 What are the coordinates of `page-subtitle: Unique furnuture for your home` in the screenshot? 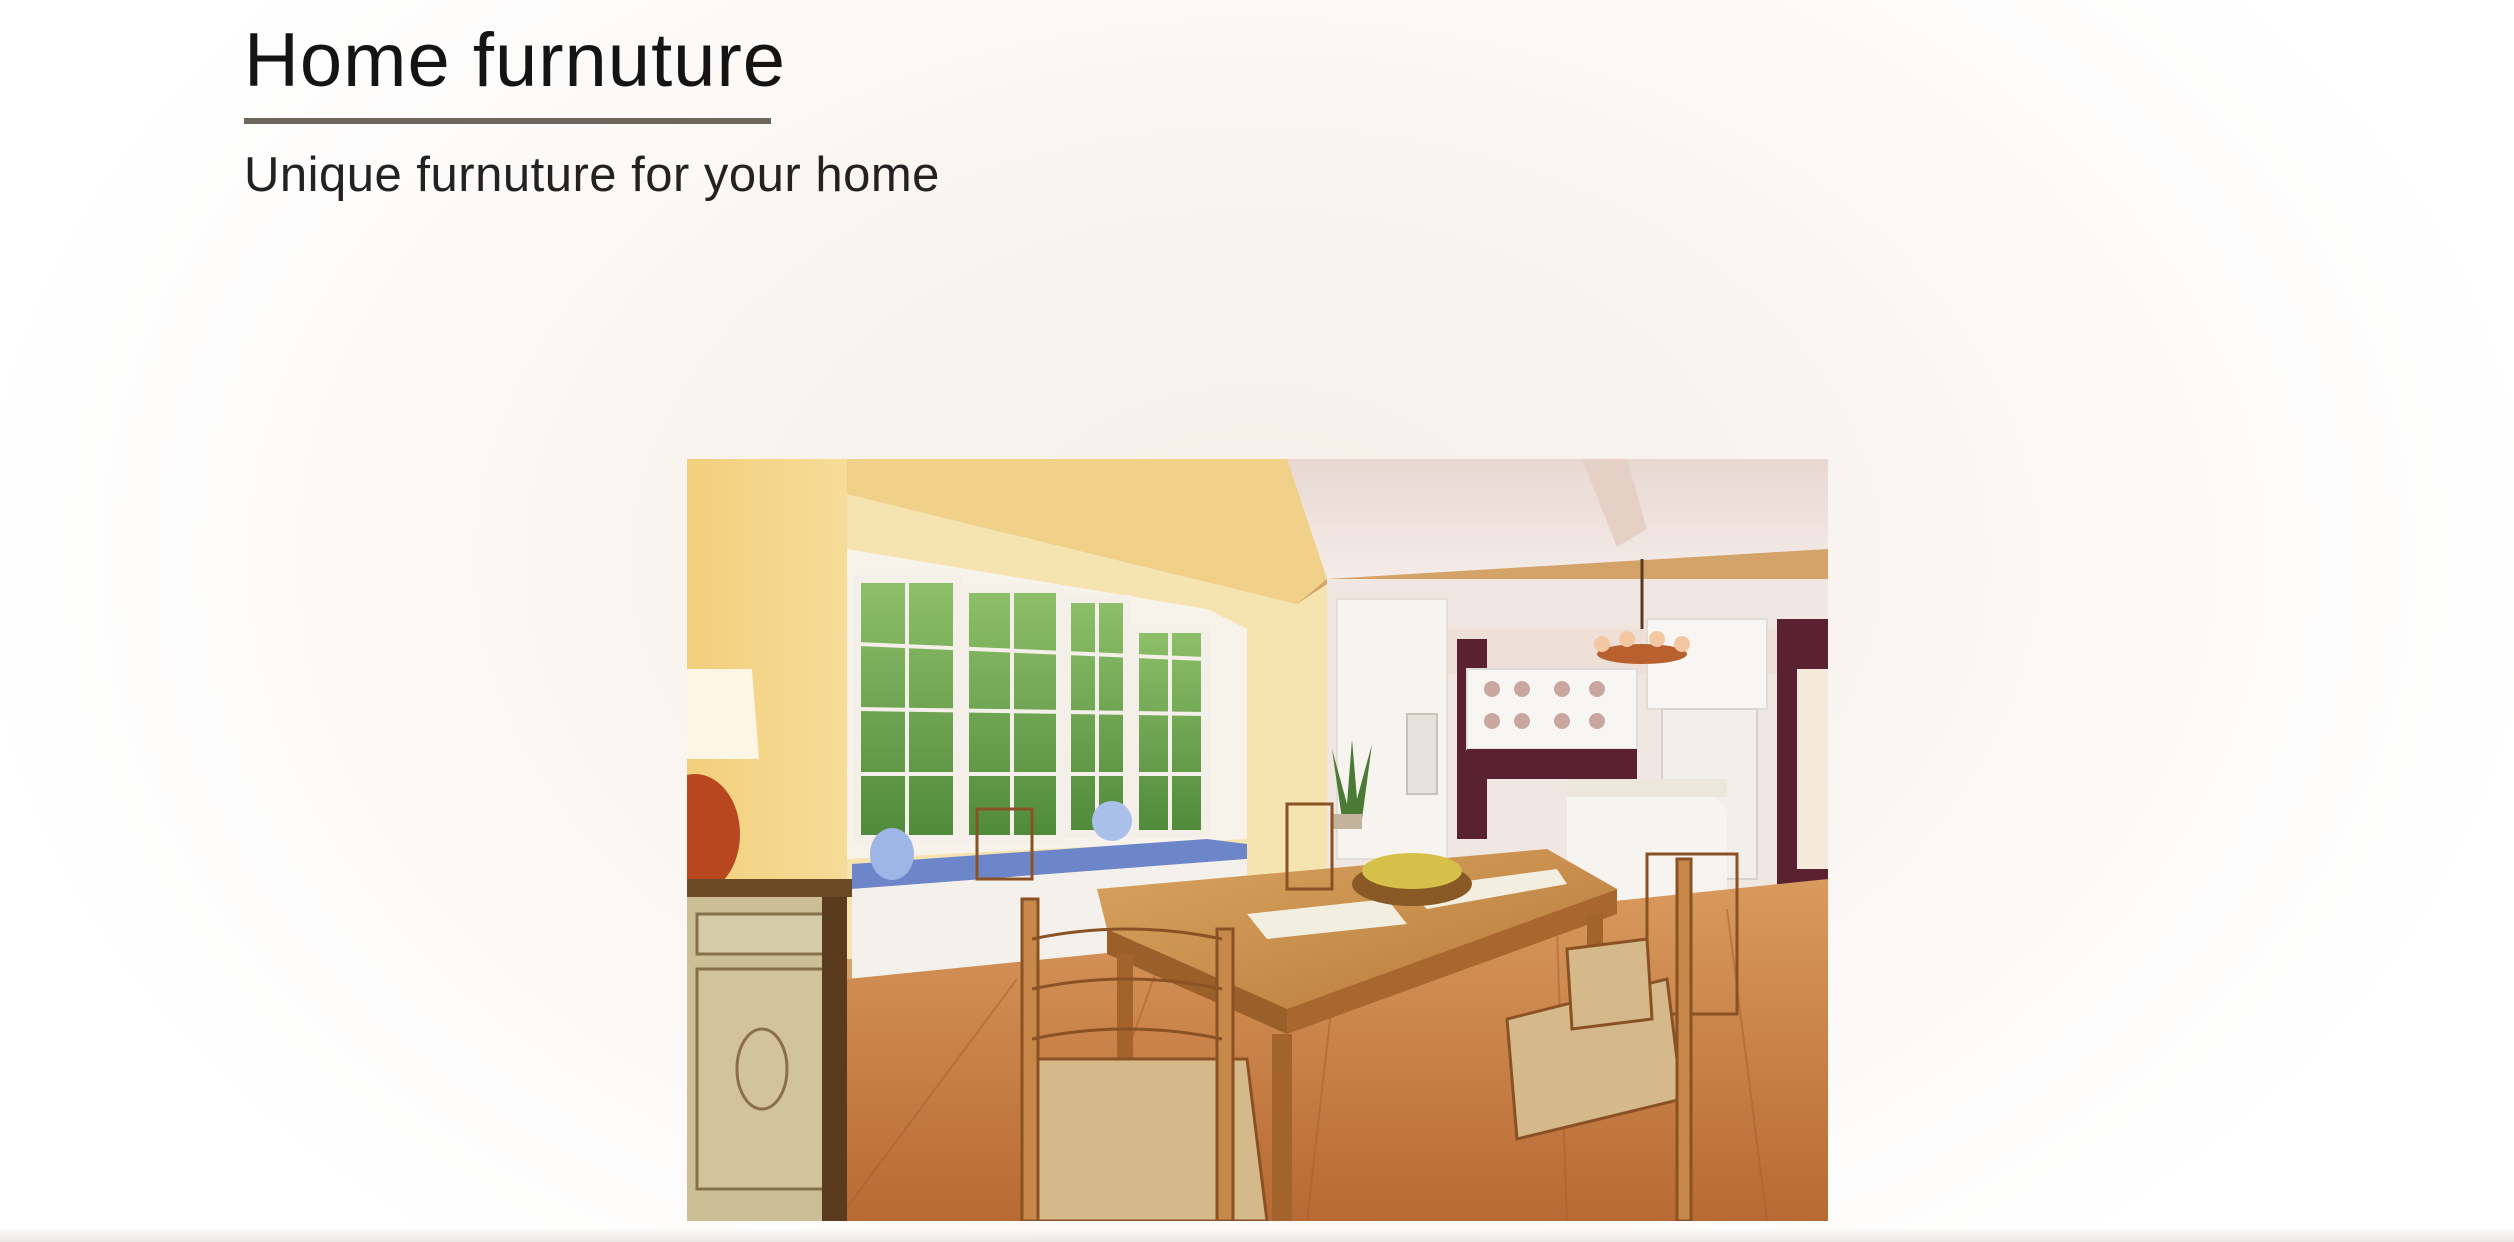 It's located at (592, 175).